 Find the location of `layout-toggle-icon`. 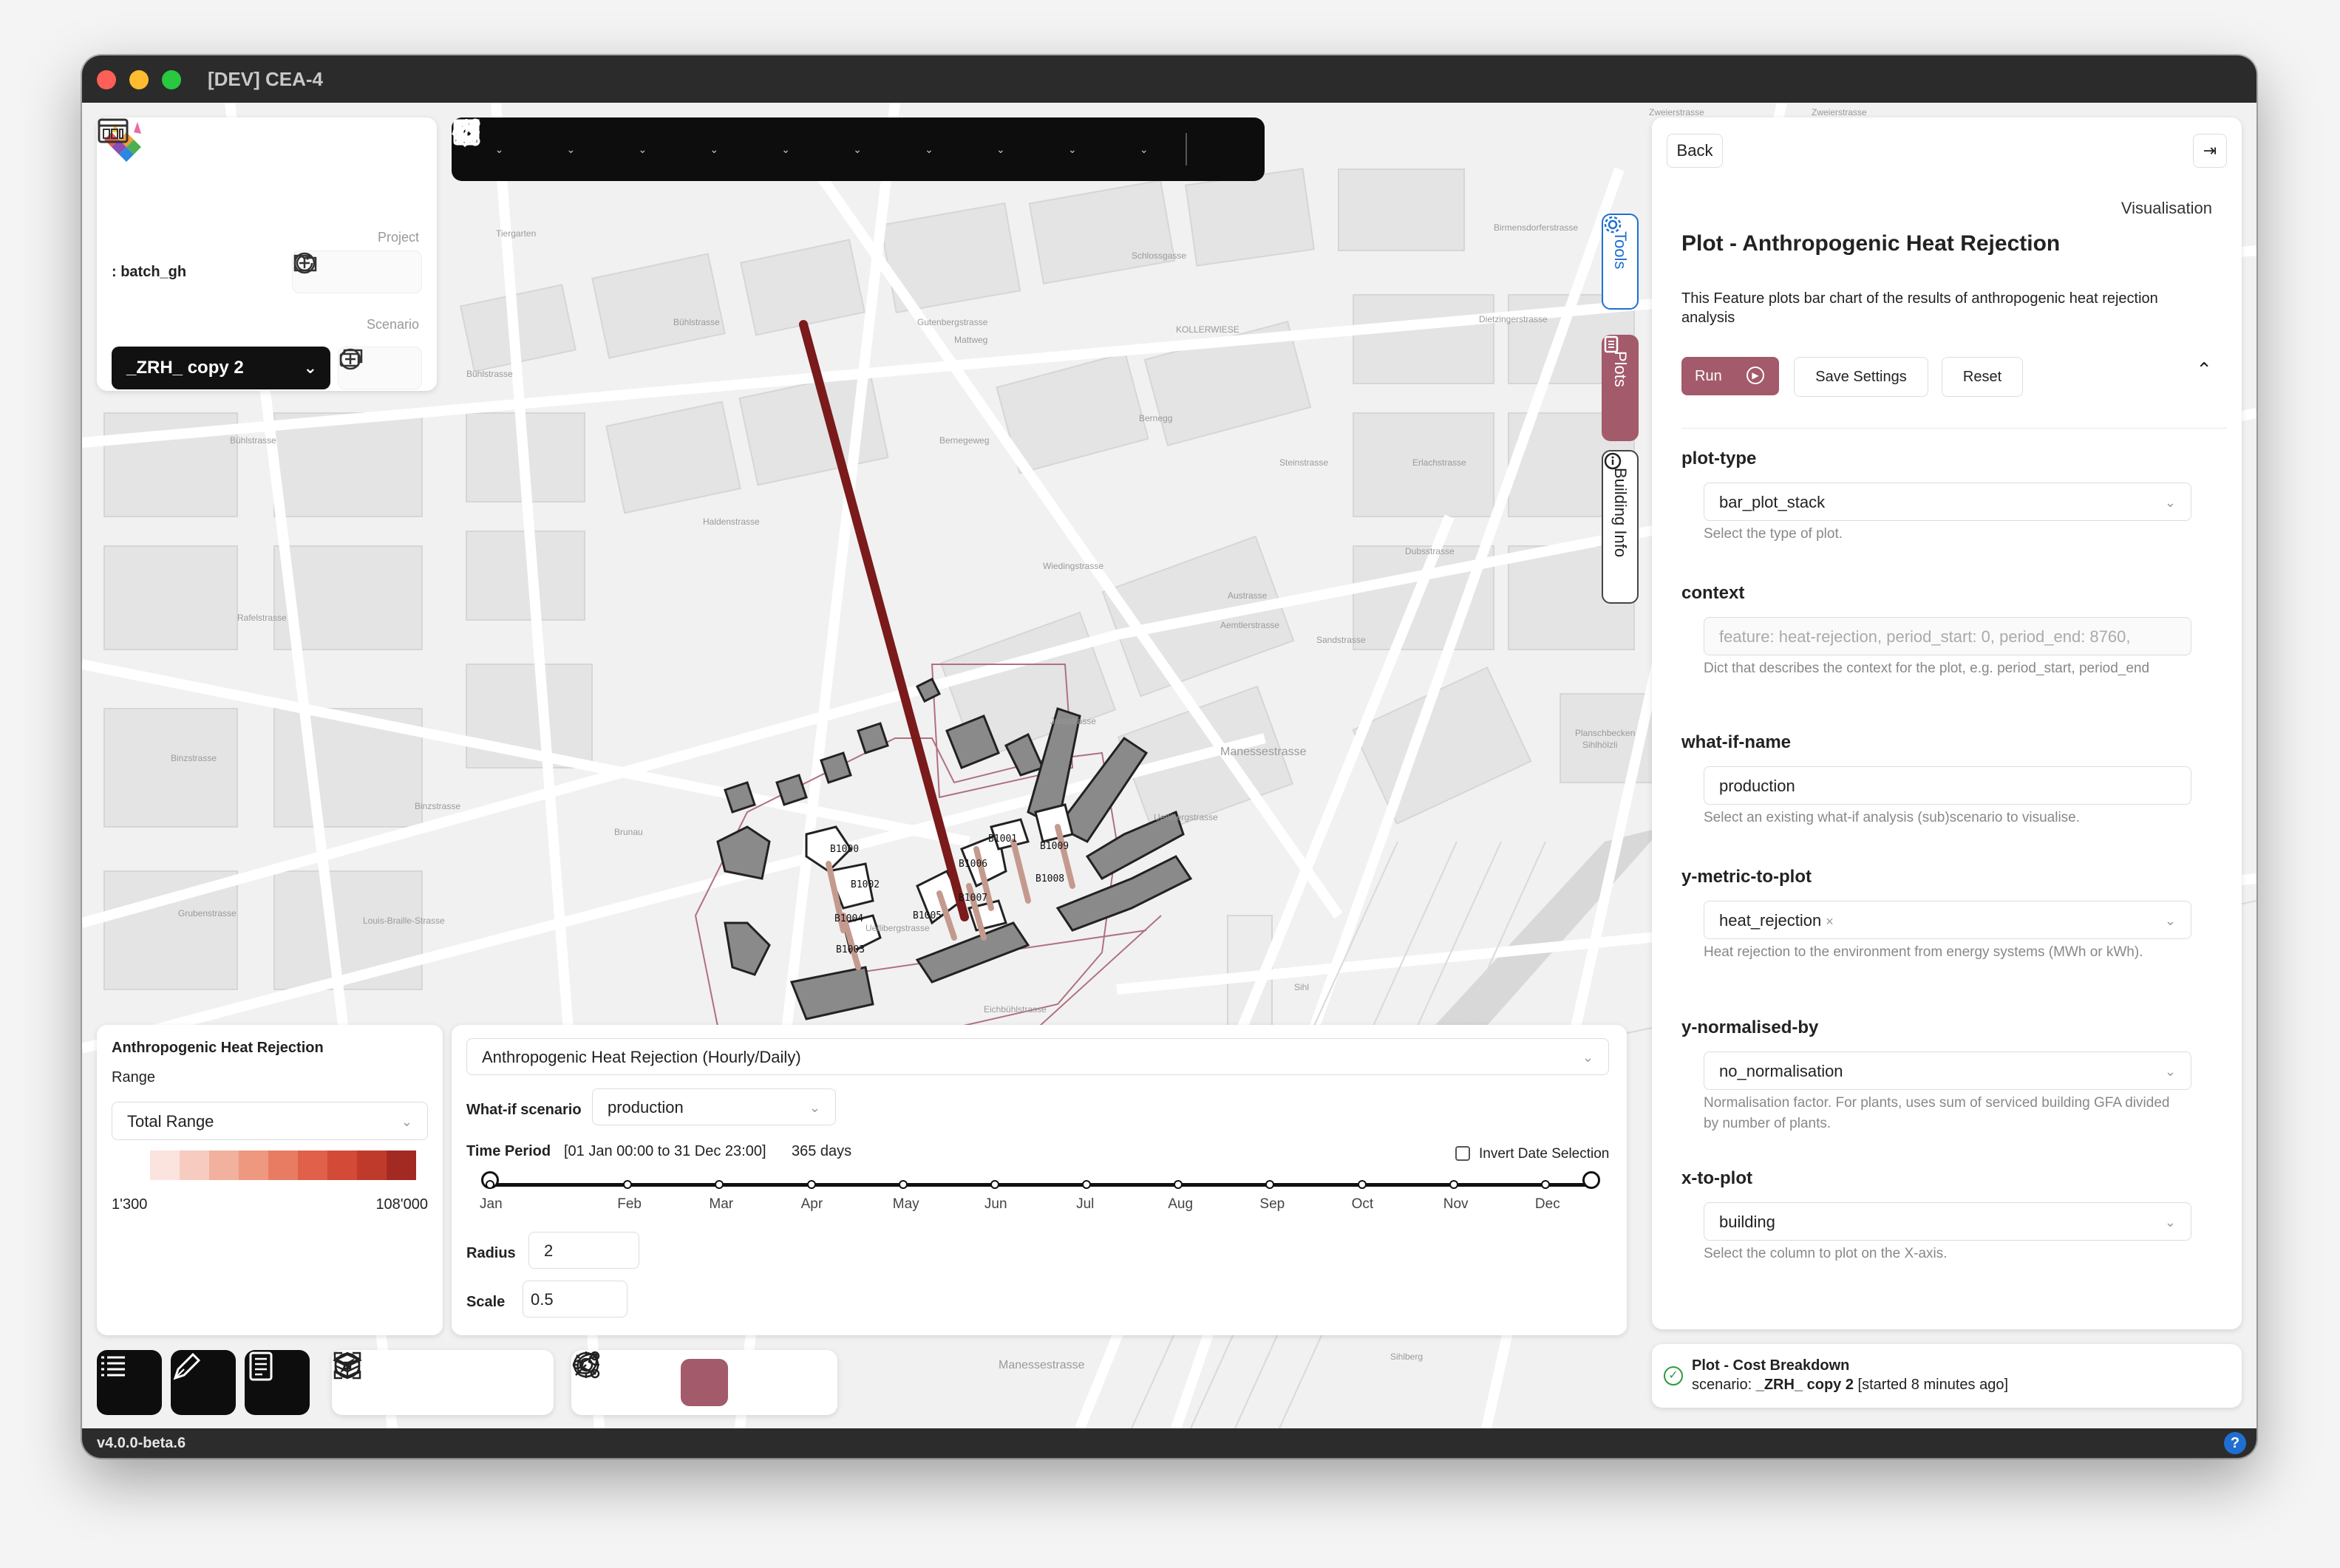

layout-toggle-icon is located at coordinates (113, 130).